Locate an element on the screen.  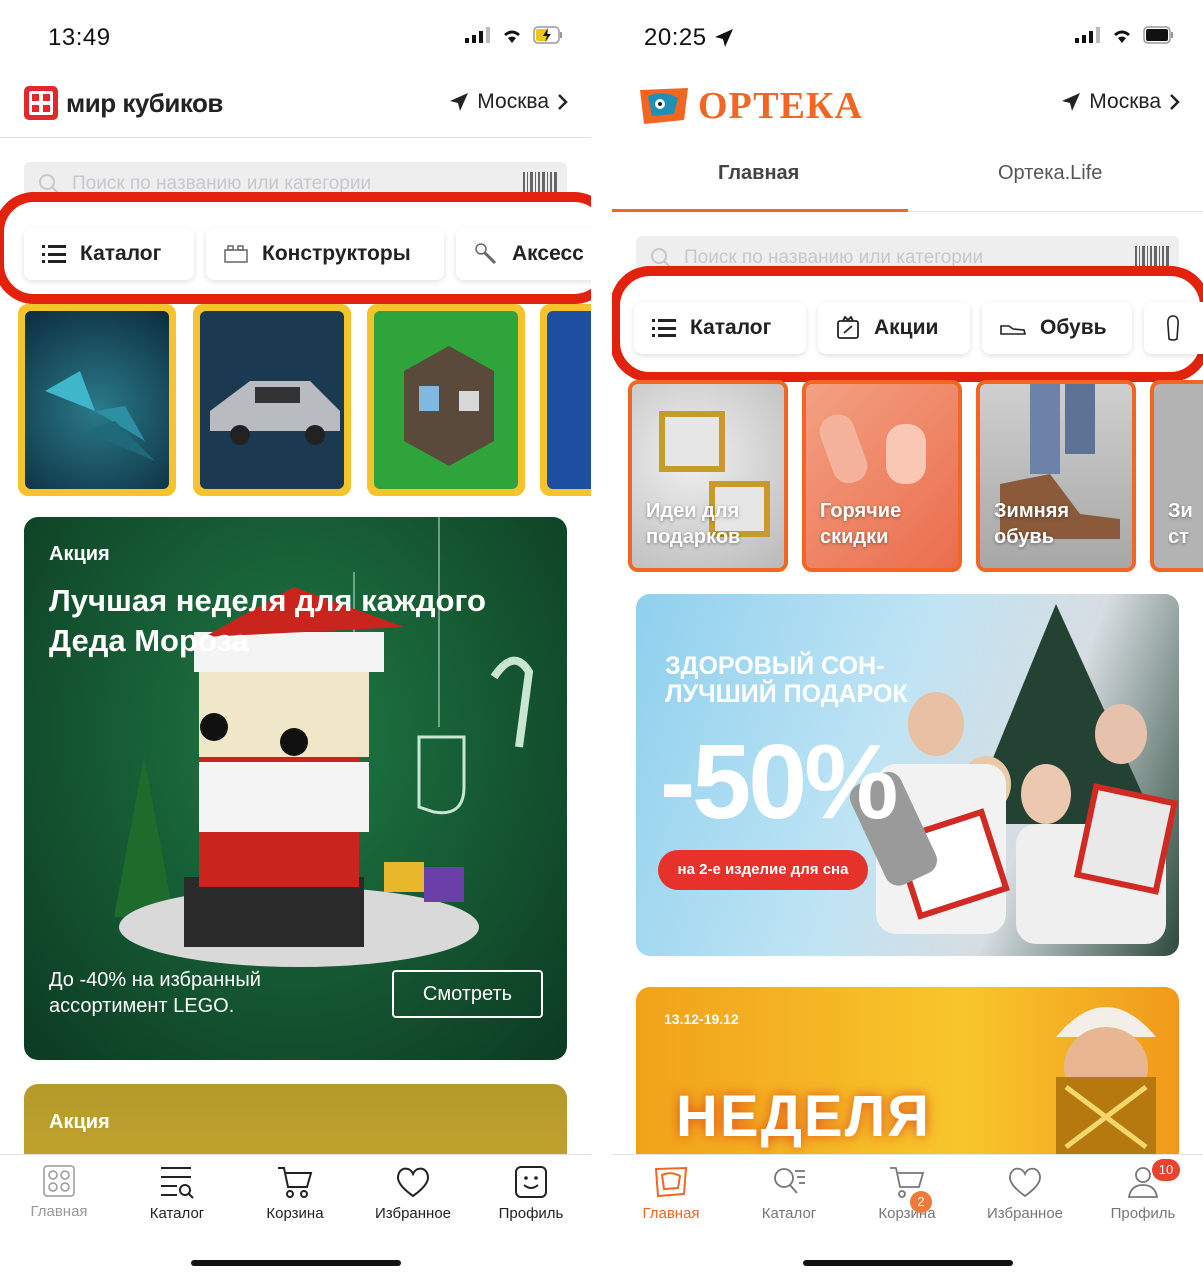
tab-profile: Профиль is located at coordinates (531, 1193).